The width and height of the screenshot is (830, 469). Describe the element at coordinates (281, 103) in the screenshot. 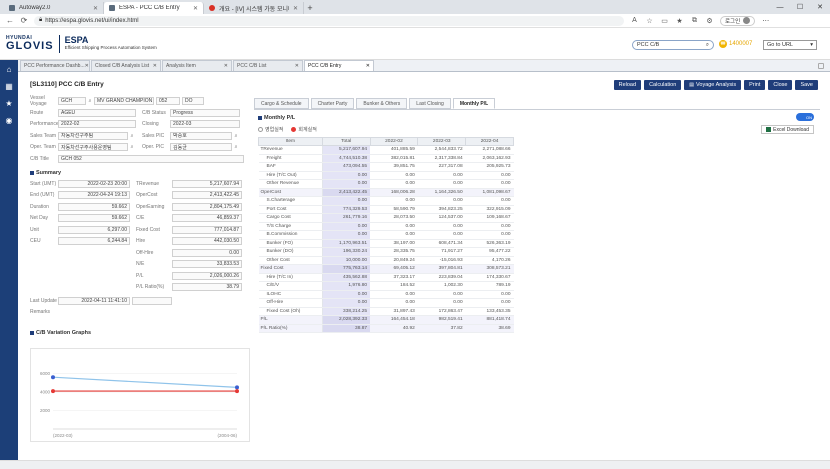

I see `tab-cargo-schedule: Cargo & Schedule` at that location.